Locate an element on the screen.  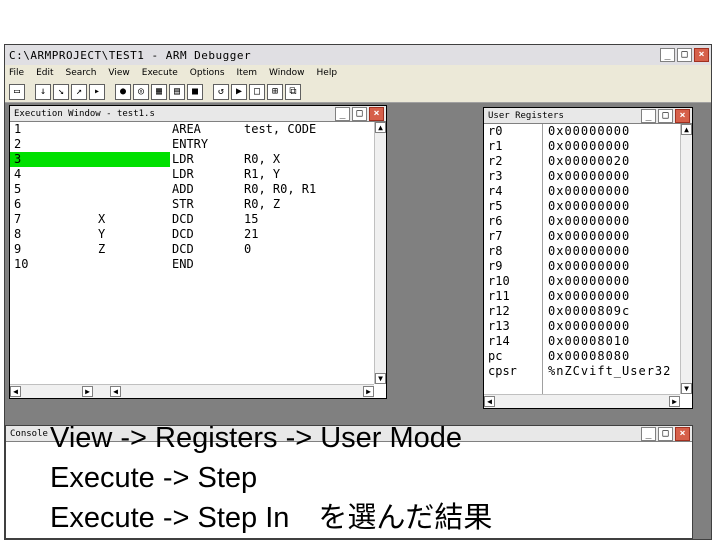
source-line: 1 AREA test, CODE is located at coordinates (192, 129).